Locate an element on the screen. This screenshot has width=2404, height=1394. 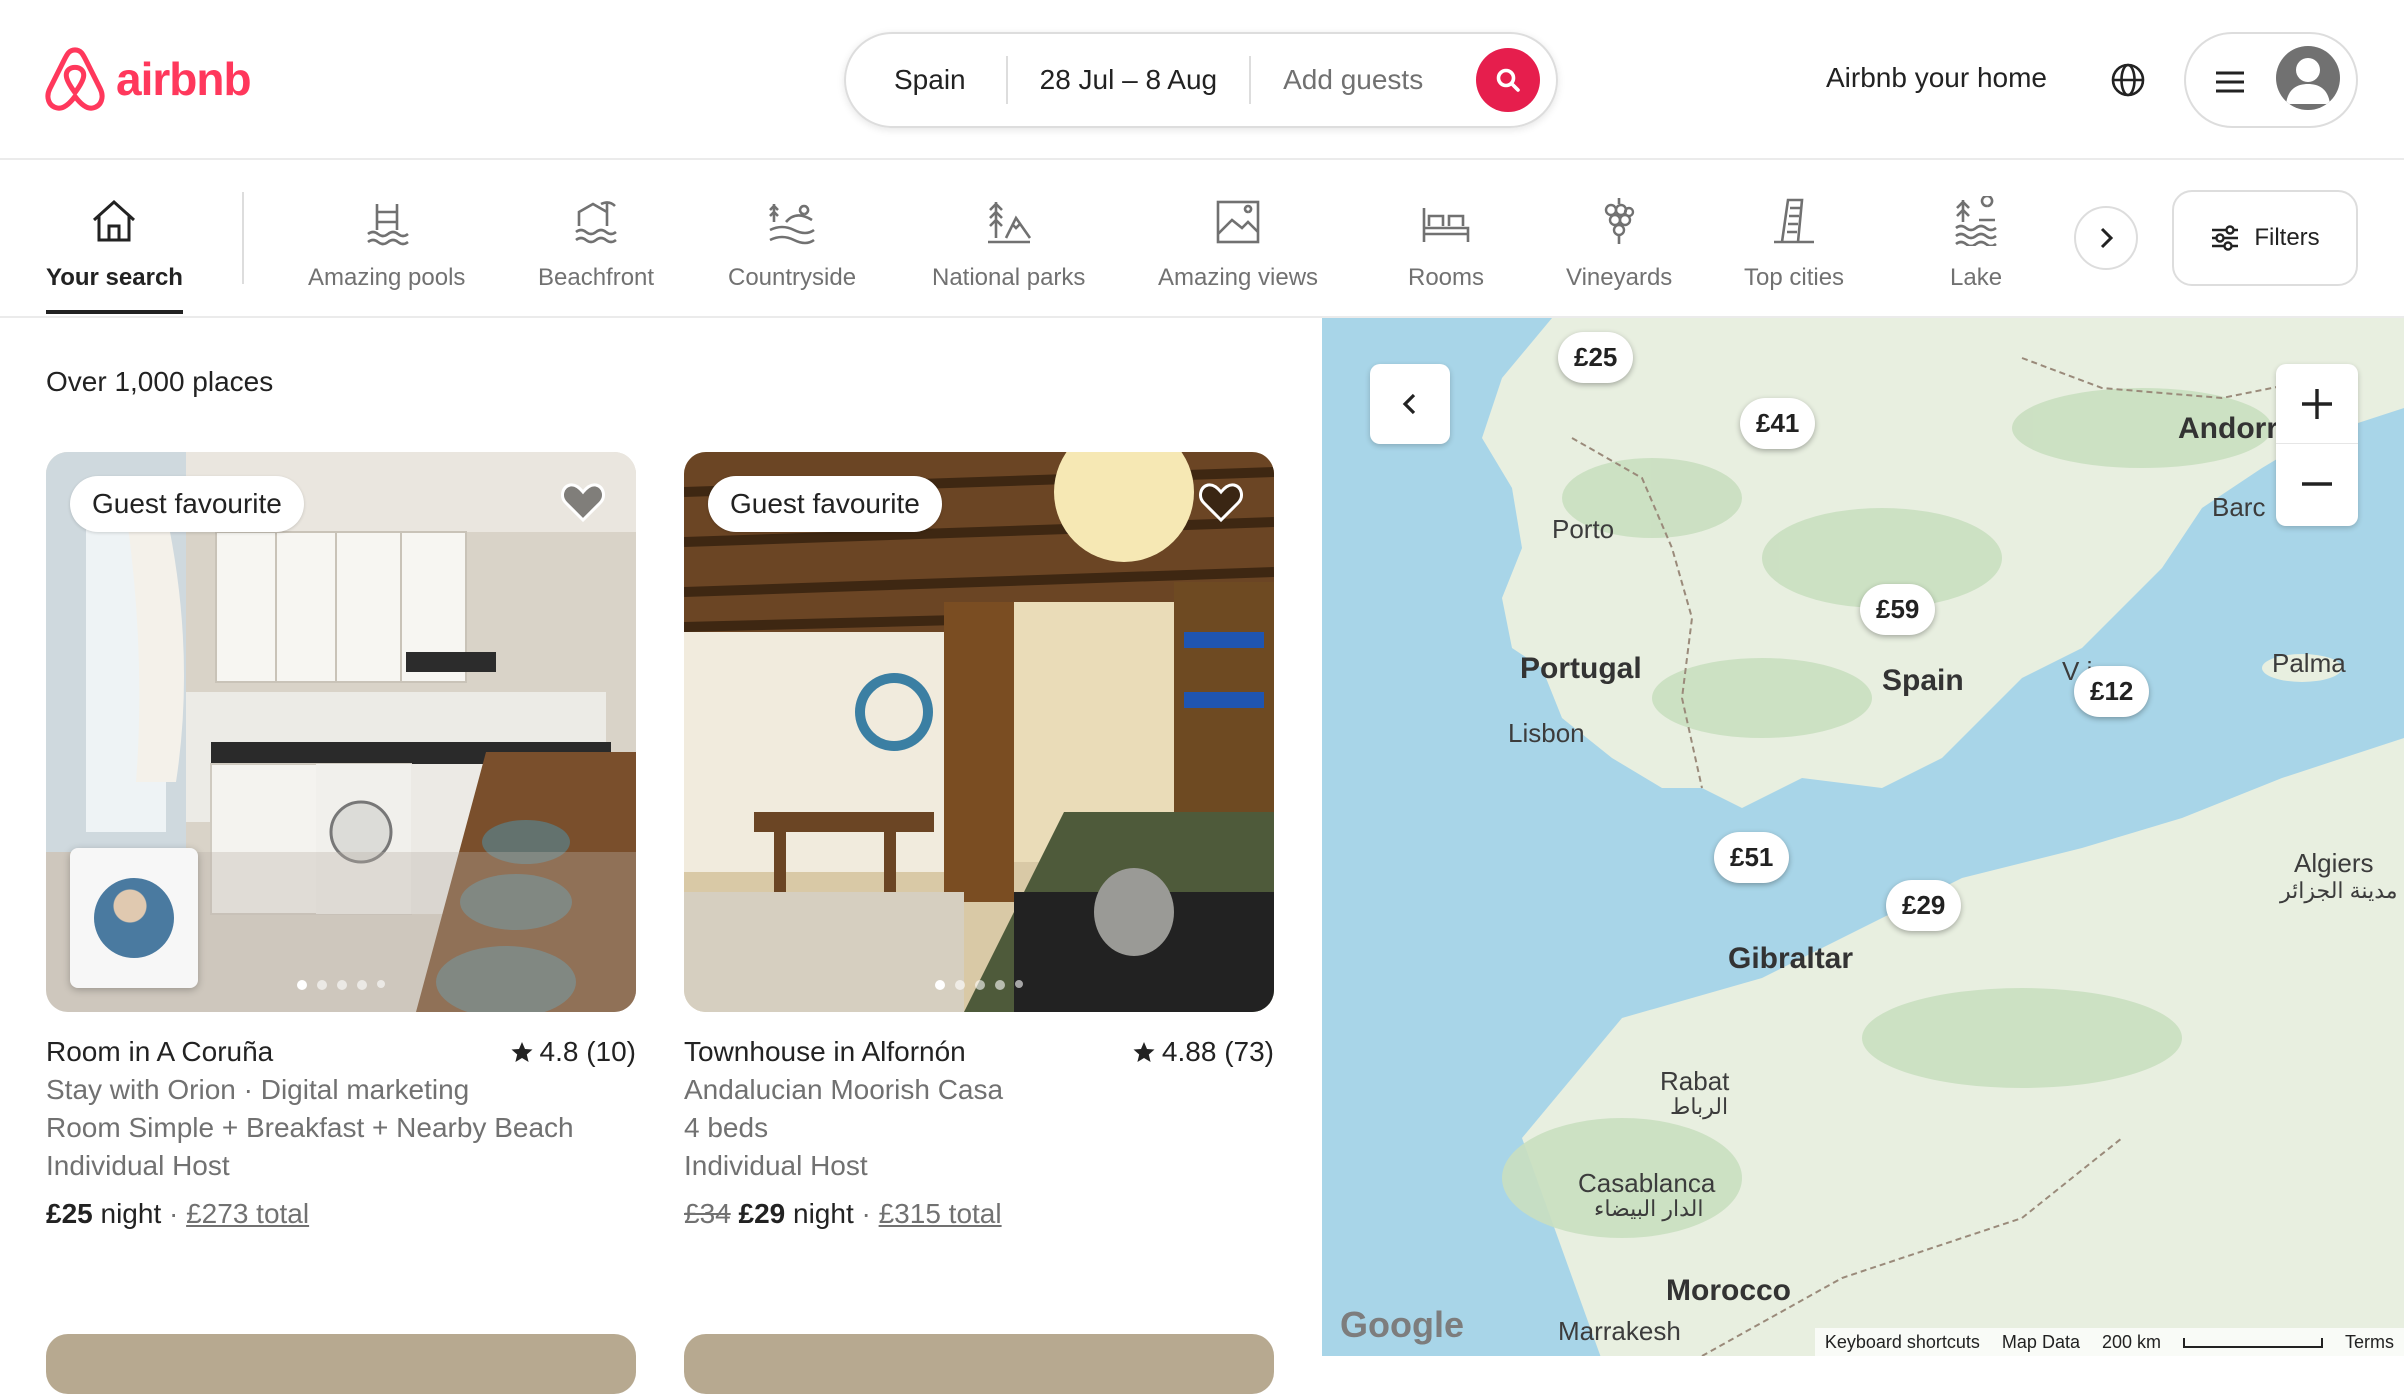
category-divider is located at coordinates (243, 238).